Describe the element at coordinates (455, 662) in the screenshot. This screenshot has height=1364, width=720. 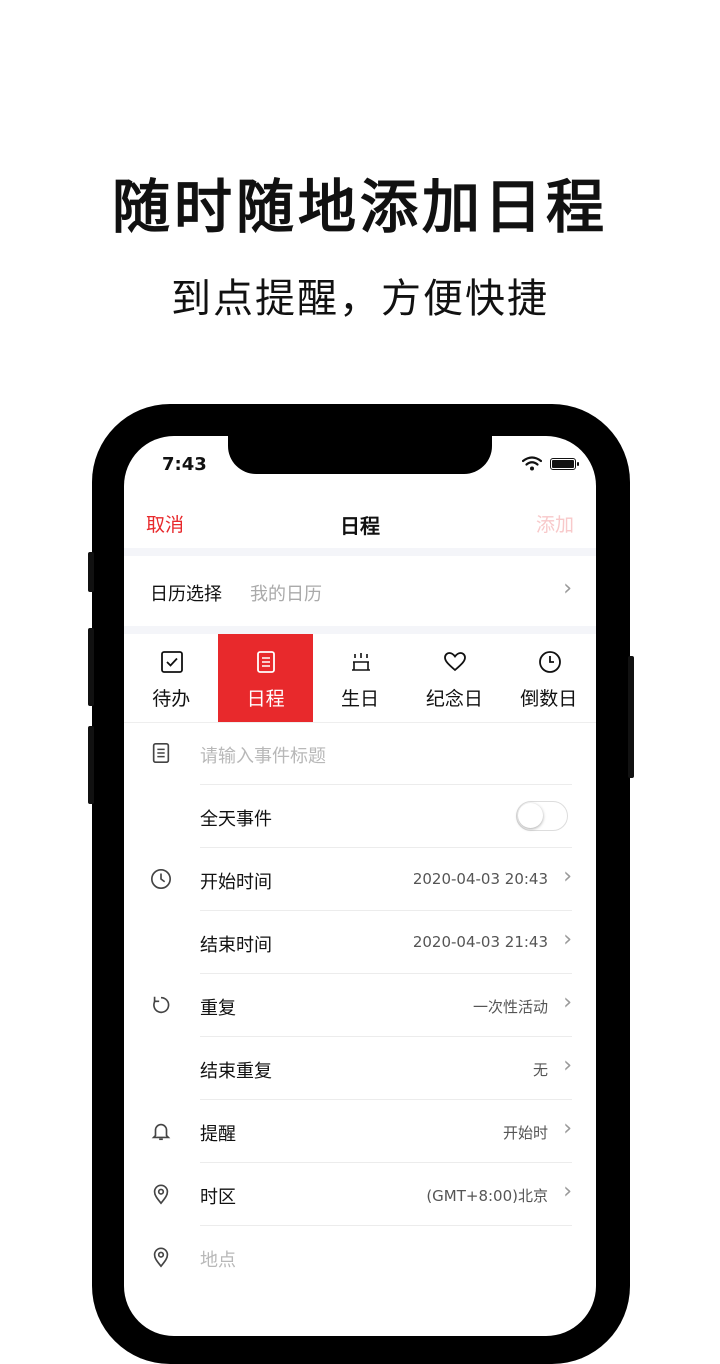
I see `heart-icon` at that location.